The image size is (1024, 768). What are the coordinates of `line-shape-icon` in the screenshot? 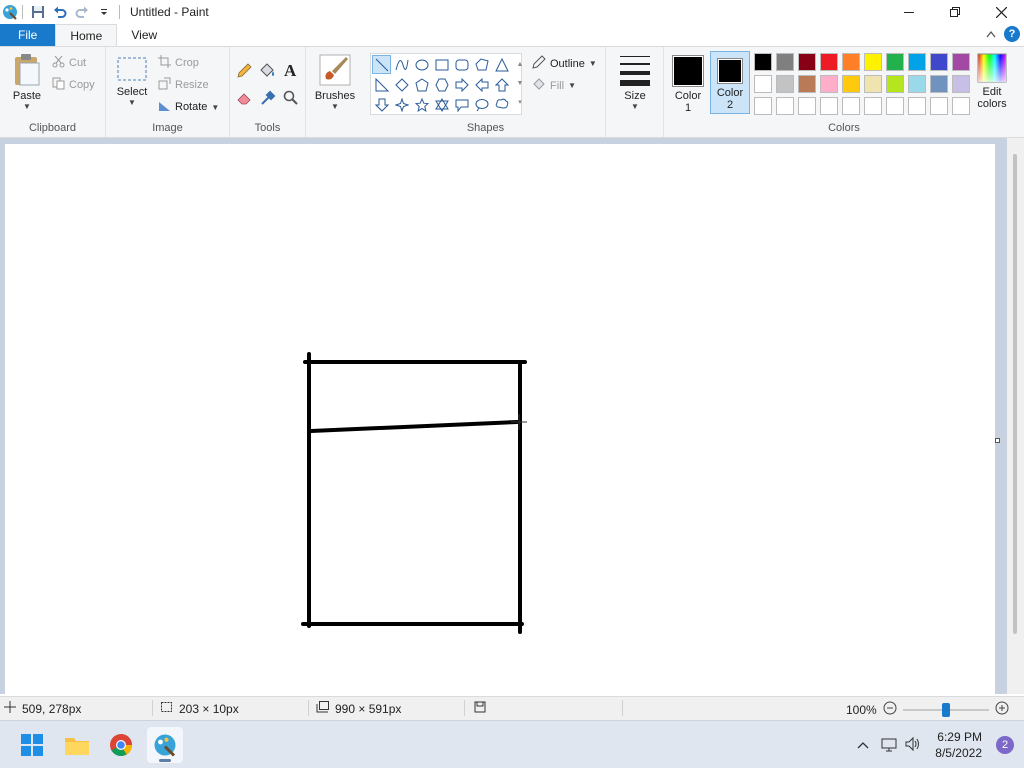 It's located at (381, 64).